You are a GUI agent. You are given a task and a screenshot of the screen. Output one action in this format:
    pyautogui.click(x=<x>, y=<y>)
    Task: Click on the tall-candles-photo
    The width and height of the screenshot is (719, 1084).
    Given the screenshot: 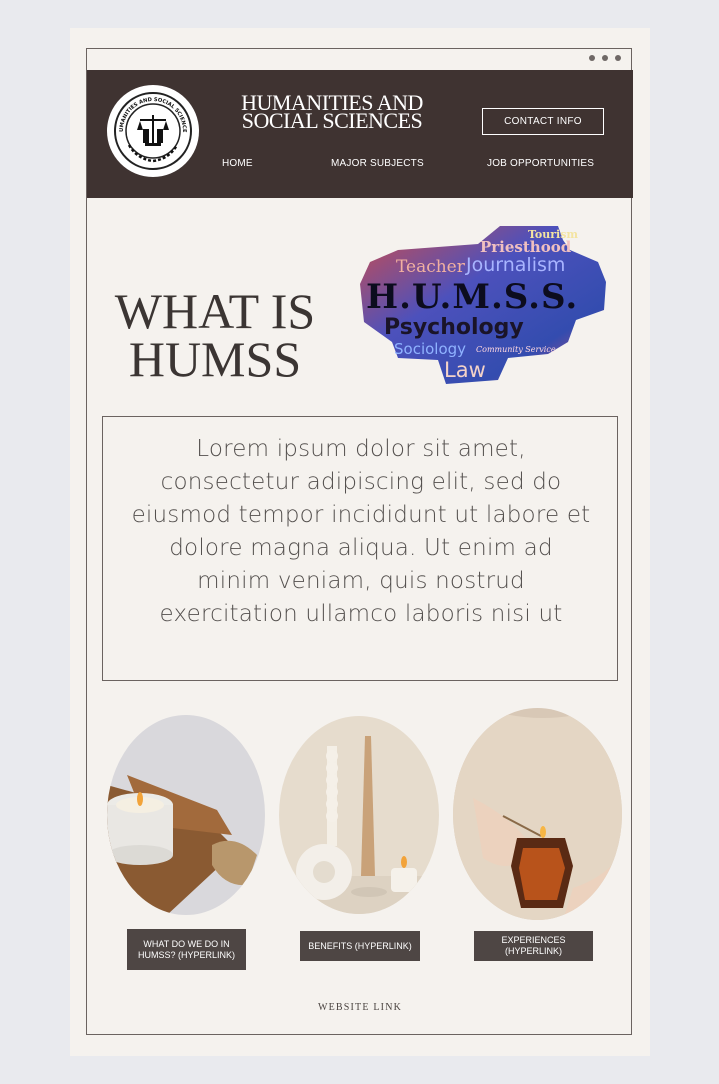 What is the action you would take?
    pyautogui.click(x=359, y=815)
    